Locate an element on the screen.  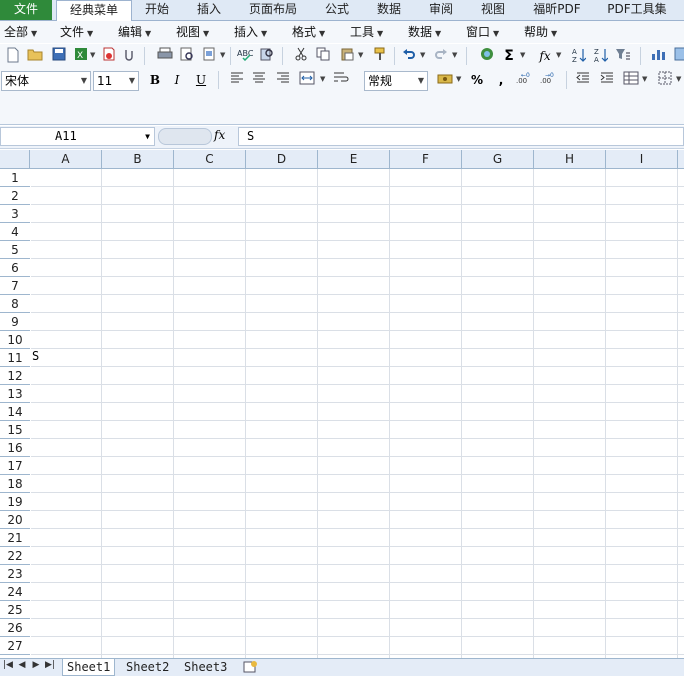
prev-sheet-icon: ◀ is located at coordinates (22, 665).